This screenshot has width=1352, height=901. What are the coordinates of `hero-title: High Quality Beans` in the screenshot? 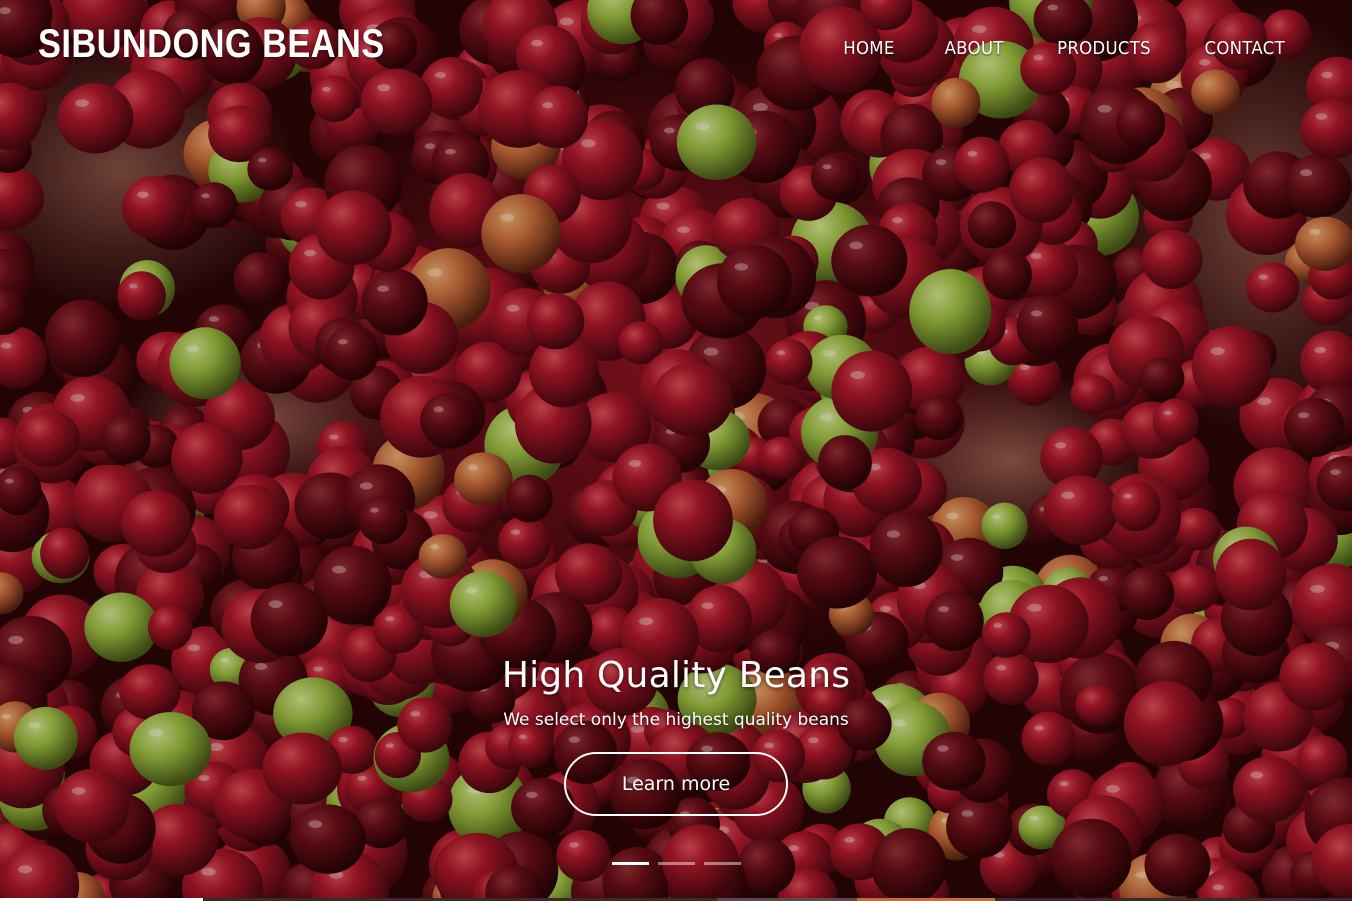 It's located at (676, 675).